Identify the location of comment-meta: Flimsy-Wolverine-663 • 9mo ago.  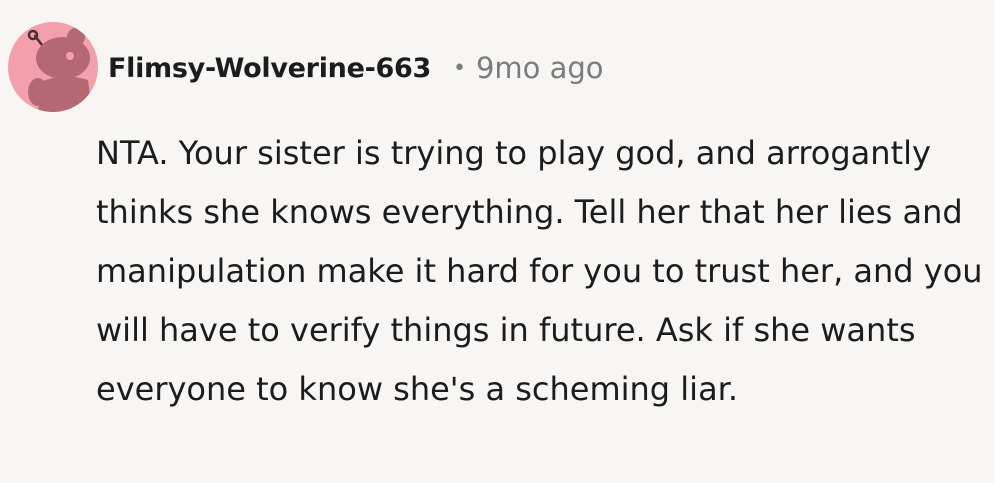
(356, 68).